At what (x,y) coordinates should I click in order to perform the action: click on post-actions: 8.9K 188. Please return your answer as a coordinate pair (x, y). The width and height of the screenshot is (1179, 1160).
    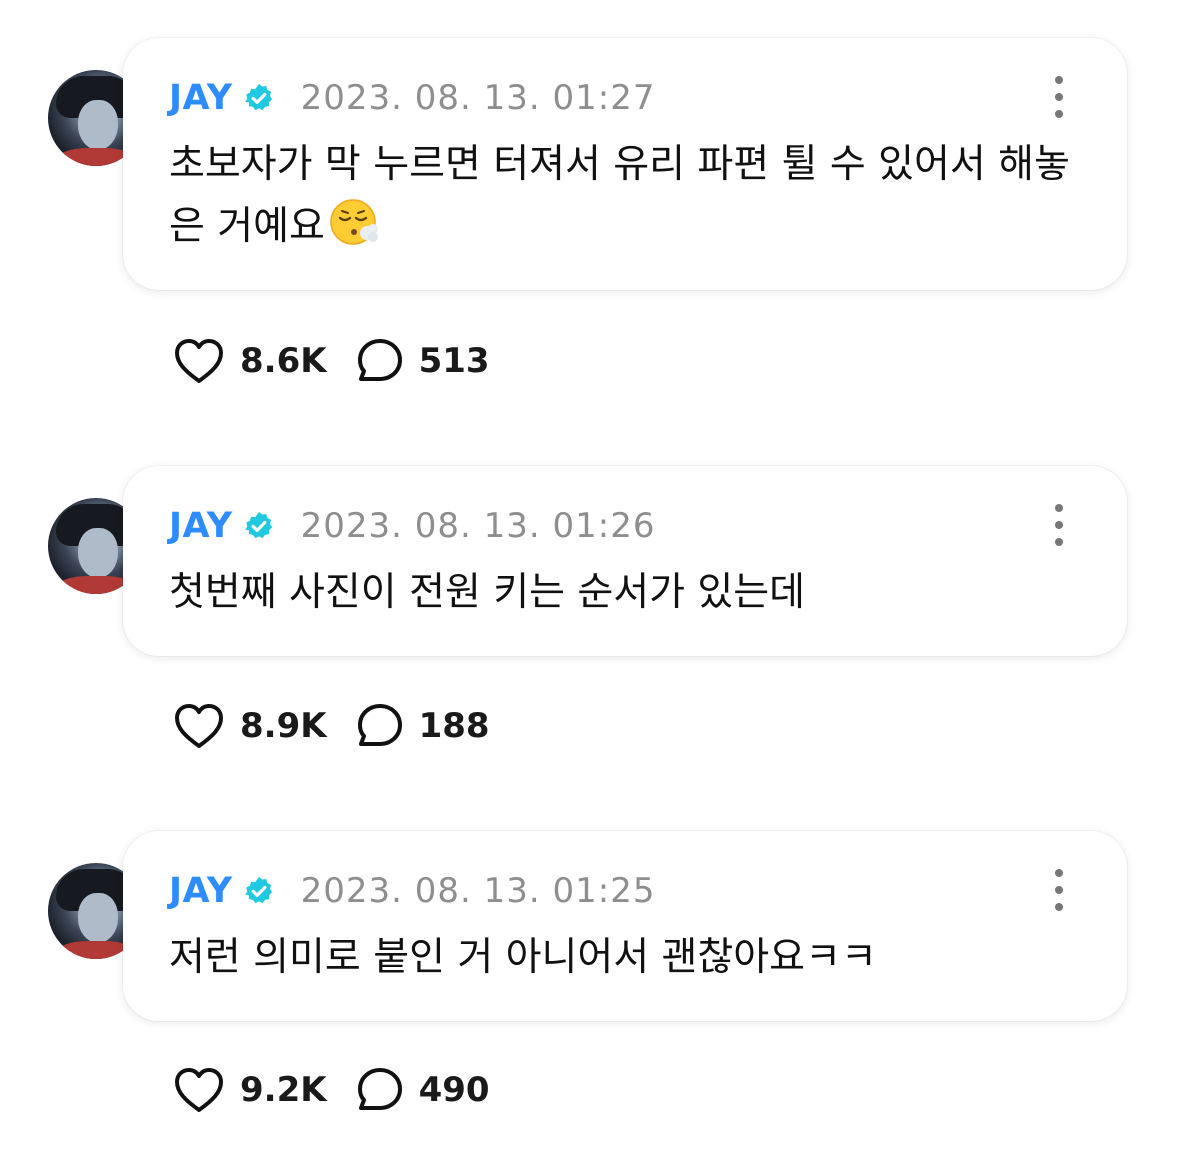
    Looking at the image, I should click on (331, 726).